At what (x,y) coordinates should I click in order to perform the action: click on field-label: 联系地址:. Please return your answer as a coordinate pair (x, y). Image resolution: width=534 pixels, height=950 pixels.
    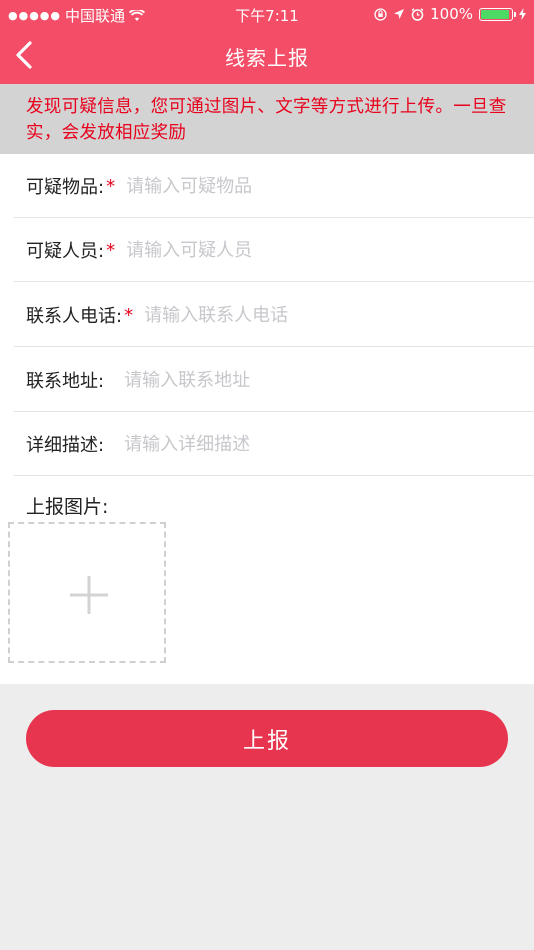
    Looking at the image, I should click on (65, 381).